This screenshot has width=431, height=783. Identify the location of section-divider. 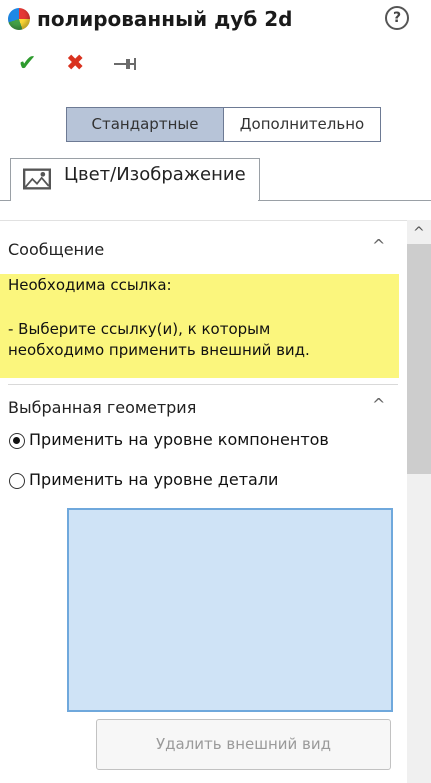
(203, 384).